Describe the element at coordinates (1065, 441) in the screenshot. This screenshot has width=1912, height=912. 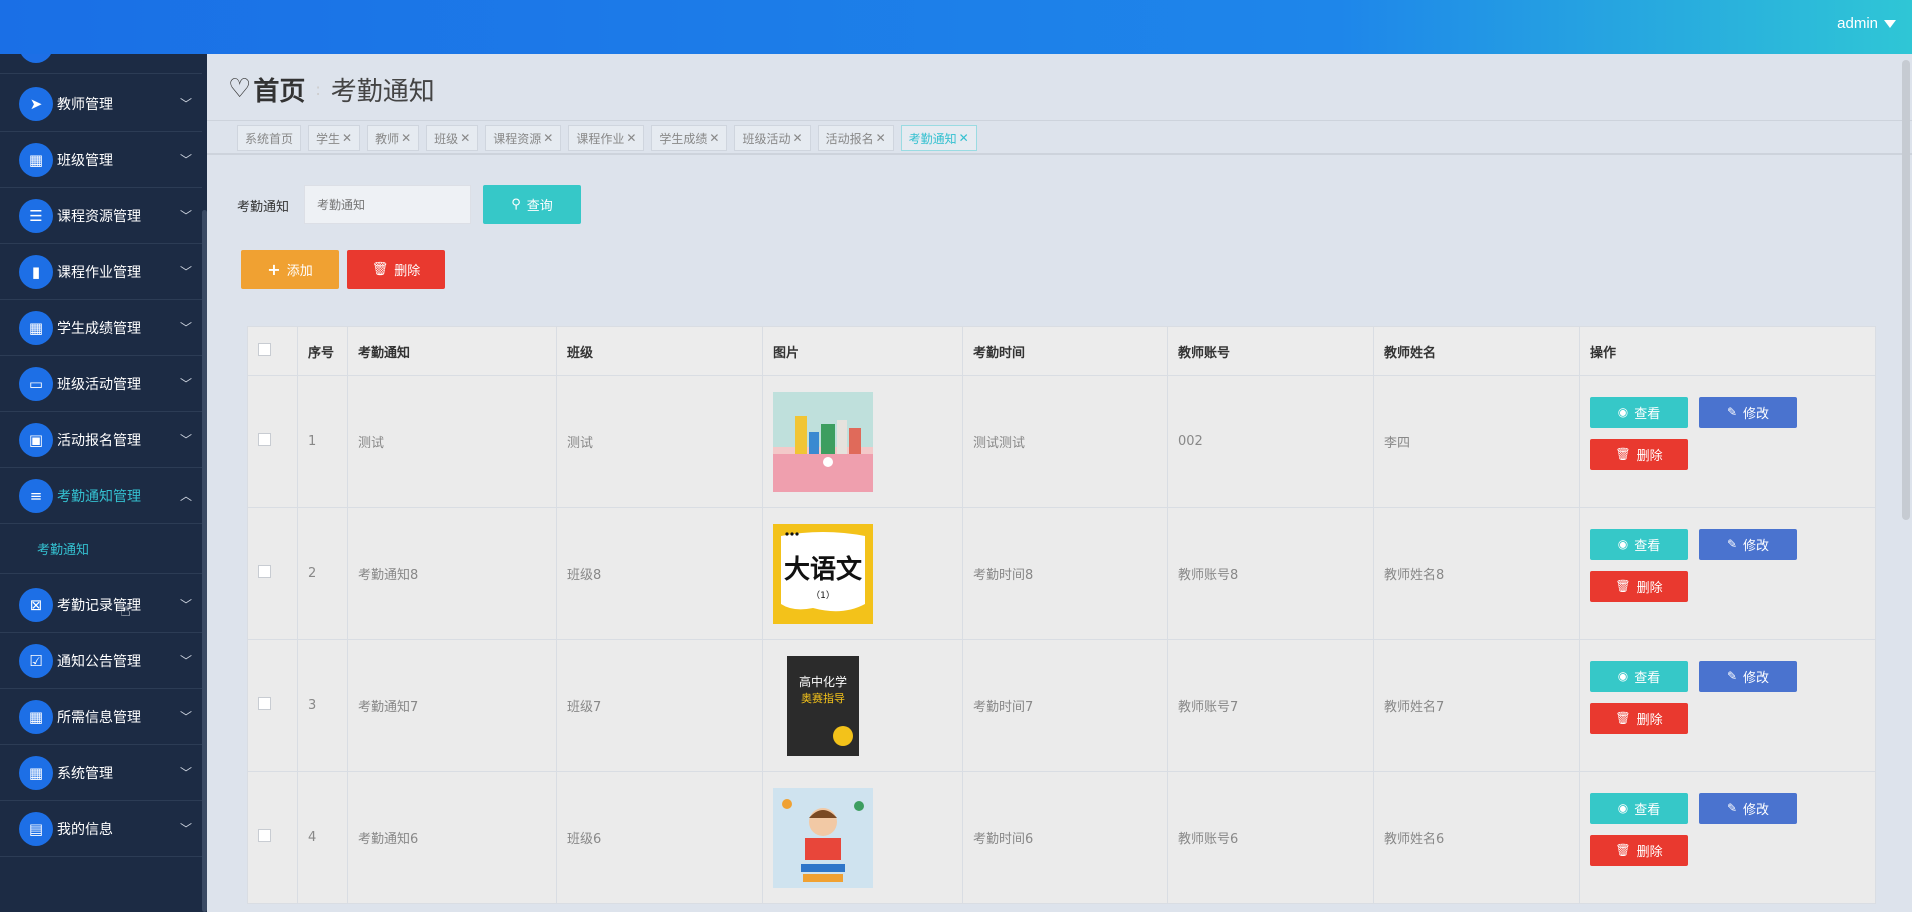
I see `cell-time: 测试测试` at that location.